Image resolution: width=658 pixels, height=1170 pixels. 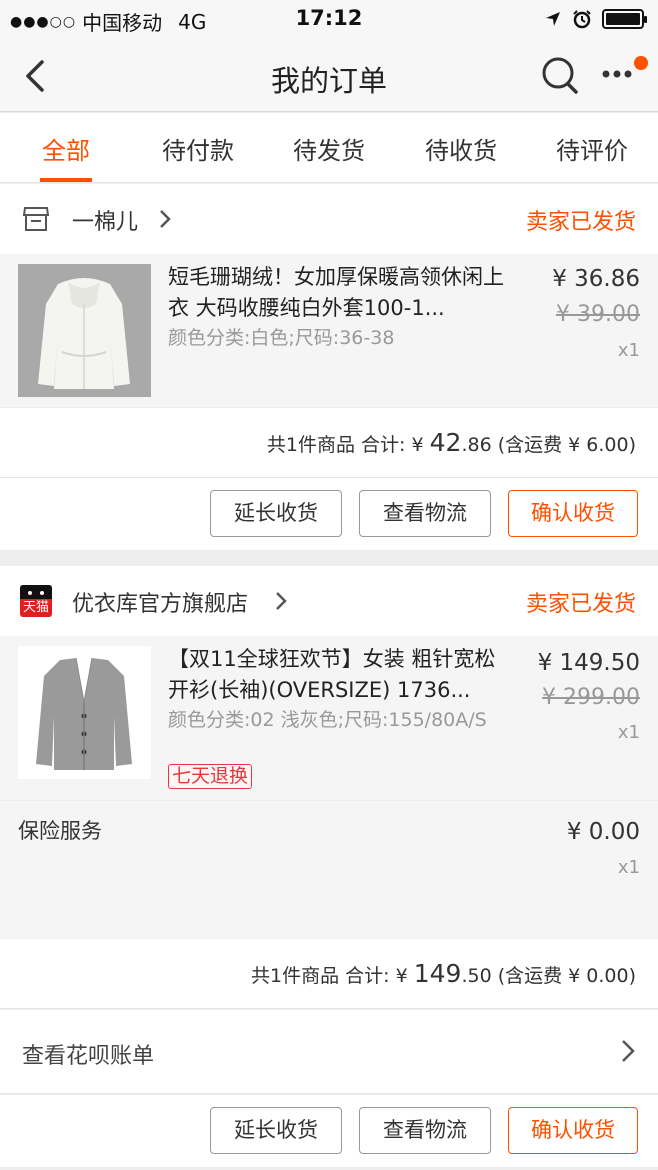 I want to click on search-icon, so click(x=560, y=75).